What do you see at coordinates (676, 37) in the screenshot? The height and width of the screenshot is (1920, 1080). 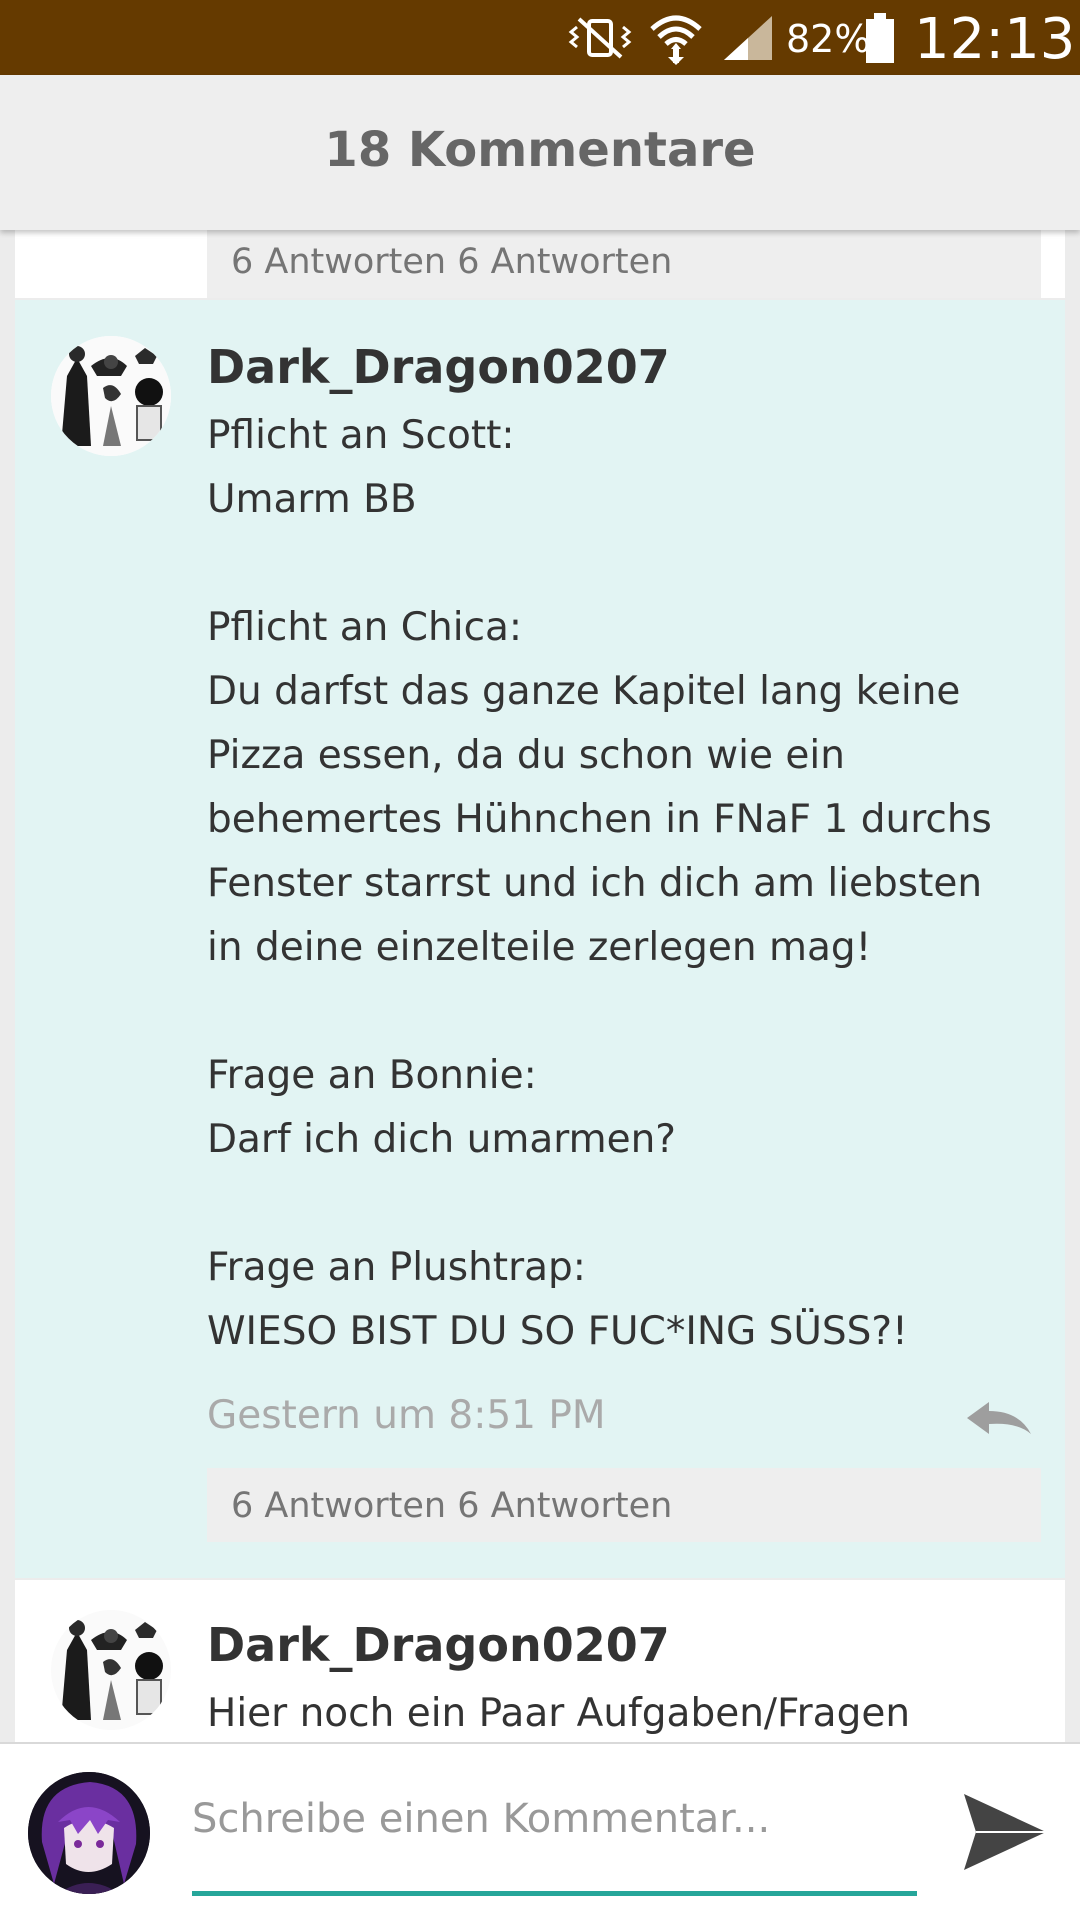 I see `wifi-icon` at bounding box center [676, 37].